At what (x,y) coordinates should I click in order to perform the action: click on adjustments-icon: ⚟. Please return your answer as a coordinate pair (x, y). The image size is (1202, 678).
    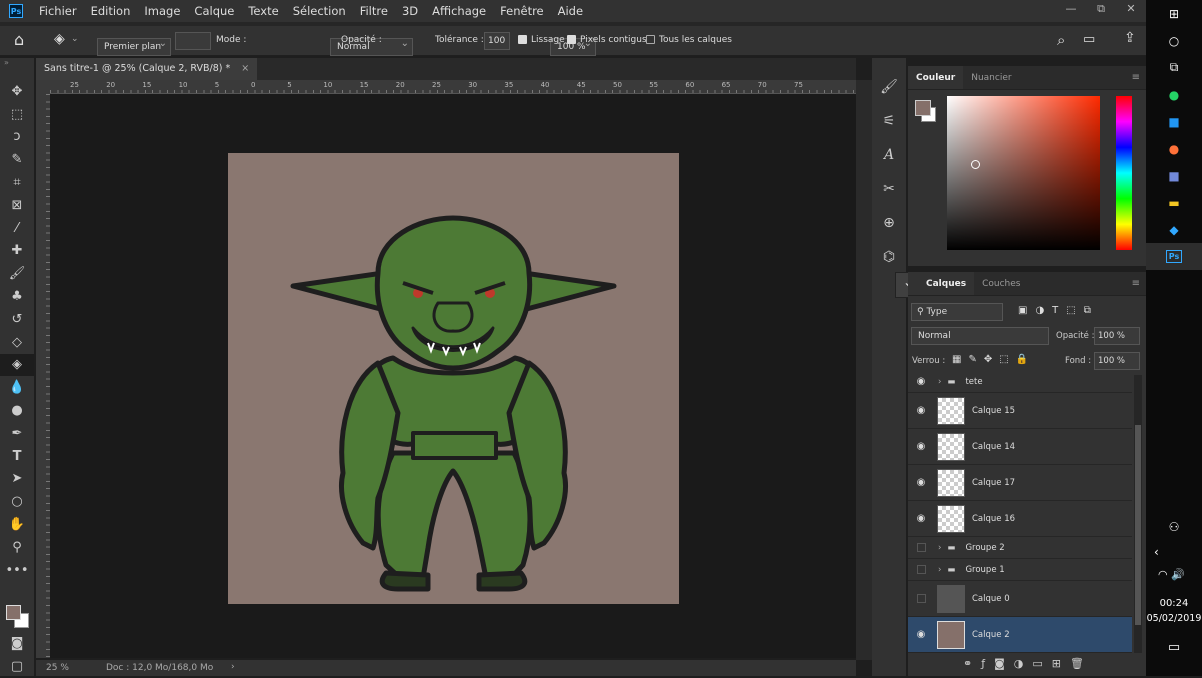
    Looking at the image, I should click on (889, 121).